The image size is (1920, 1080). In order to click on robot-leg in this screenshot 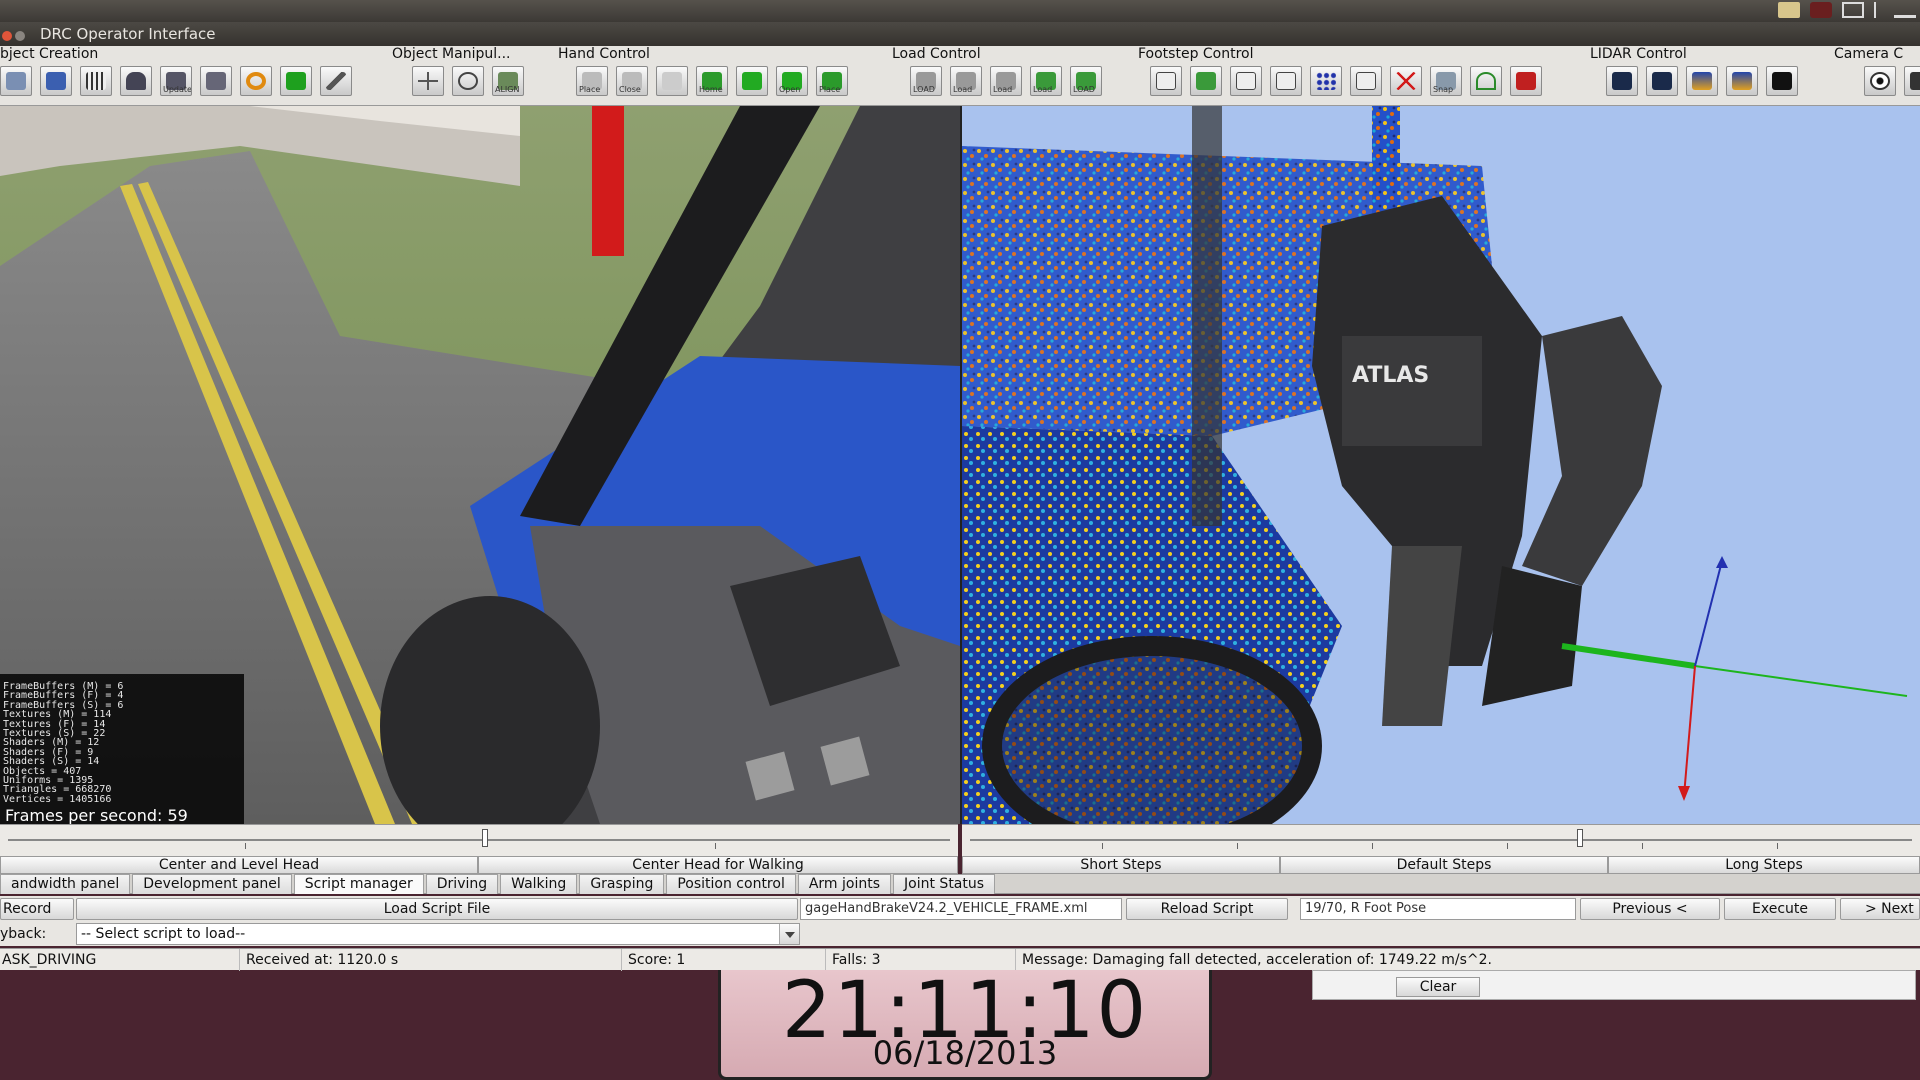, I will do `click(1422, 636)`.